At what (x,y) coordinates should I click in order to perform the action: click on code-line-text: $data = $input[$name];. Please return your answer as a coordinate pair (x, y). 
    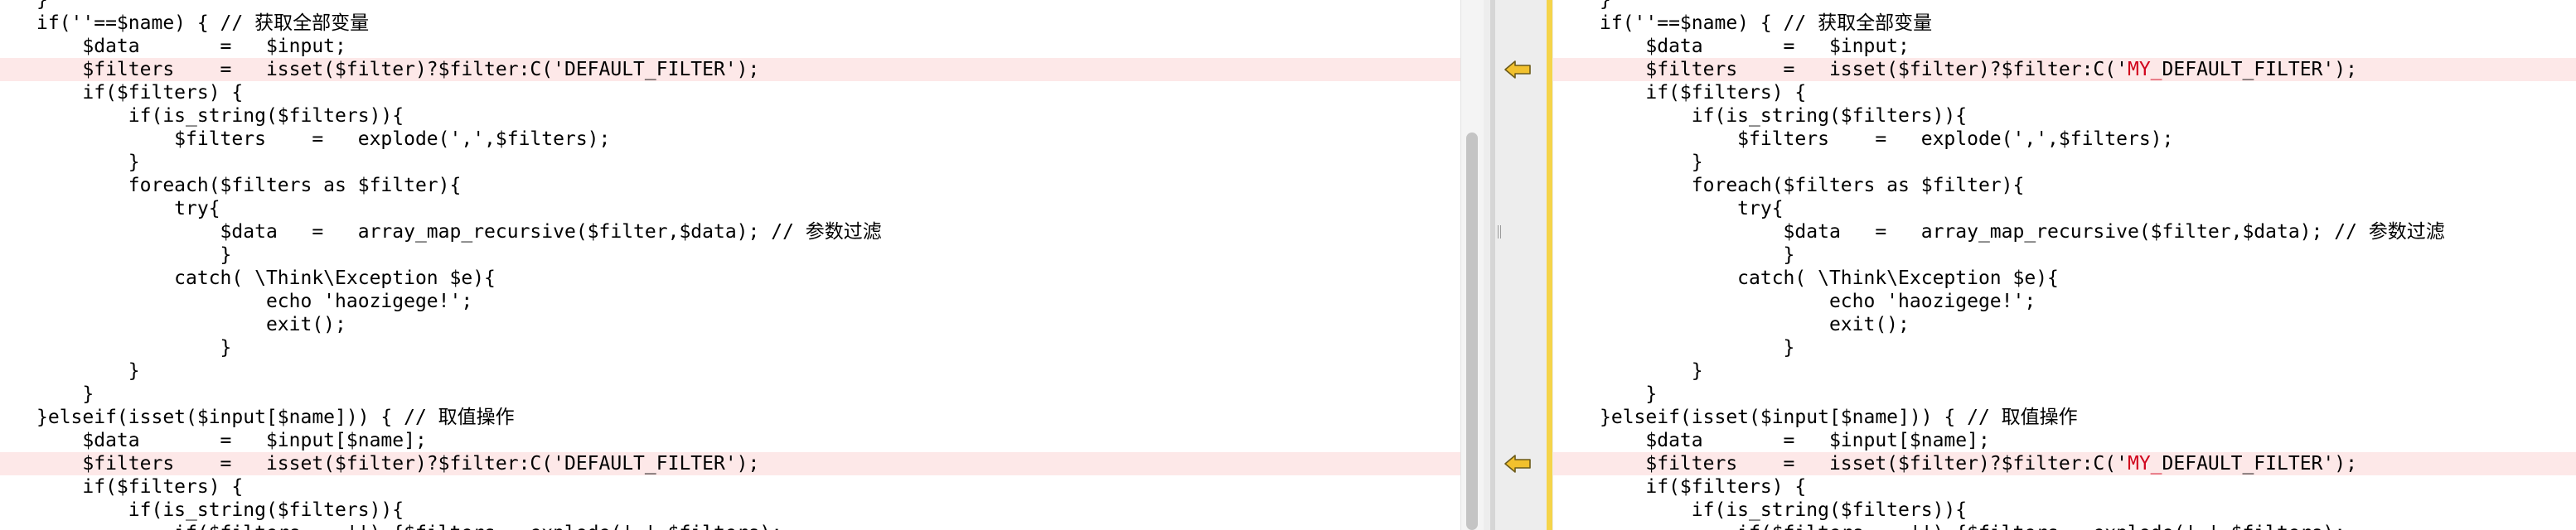
    Looking at the image, I should click on (232, 440).